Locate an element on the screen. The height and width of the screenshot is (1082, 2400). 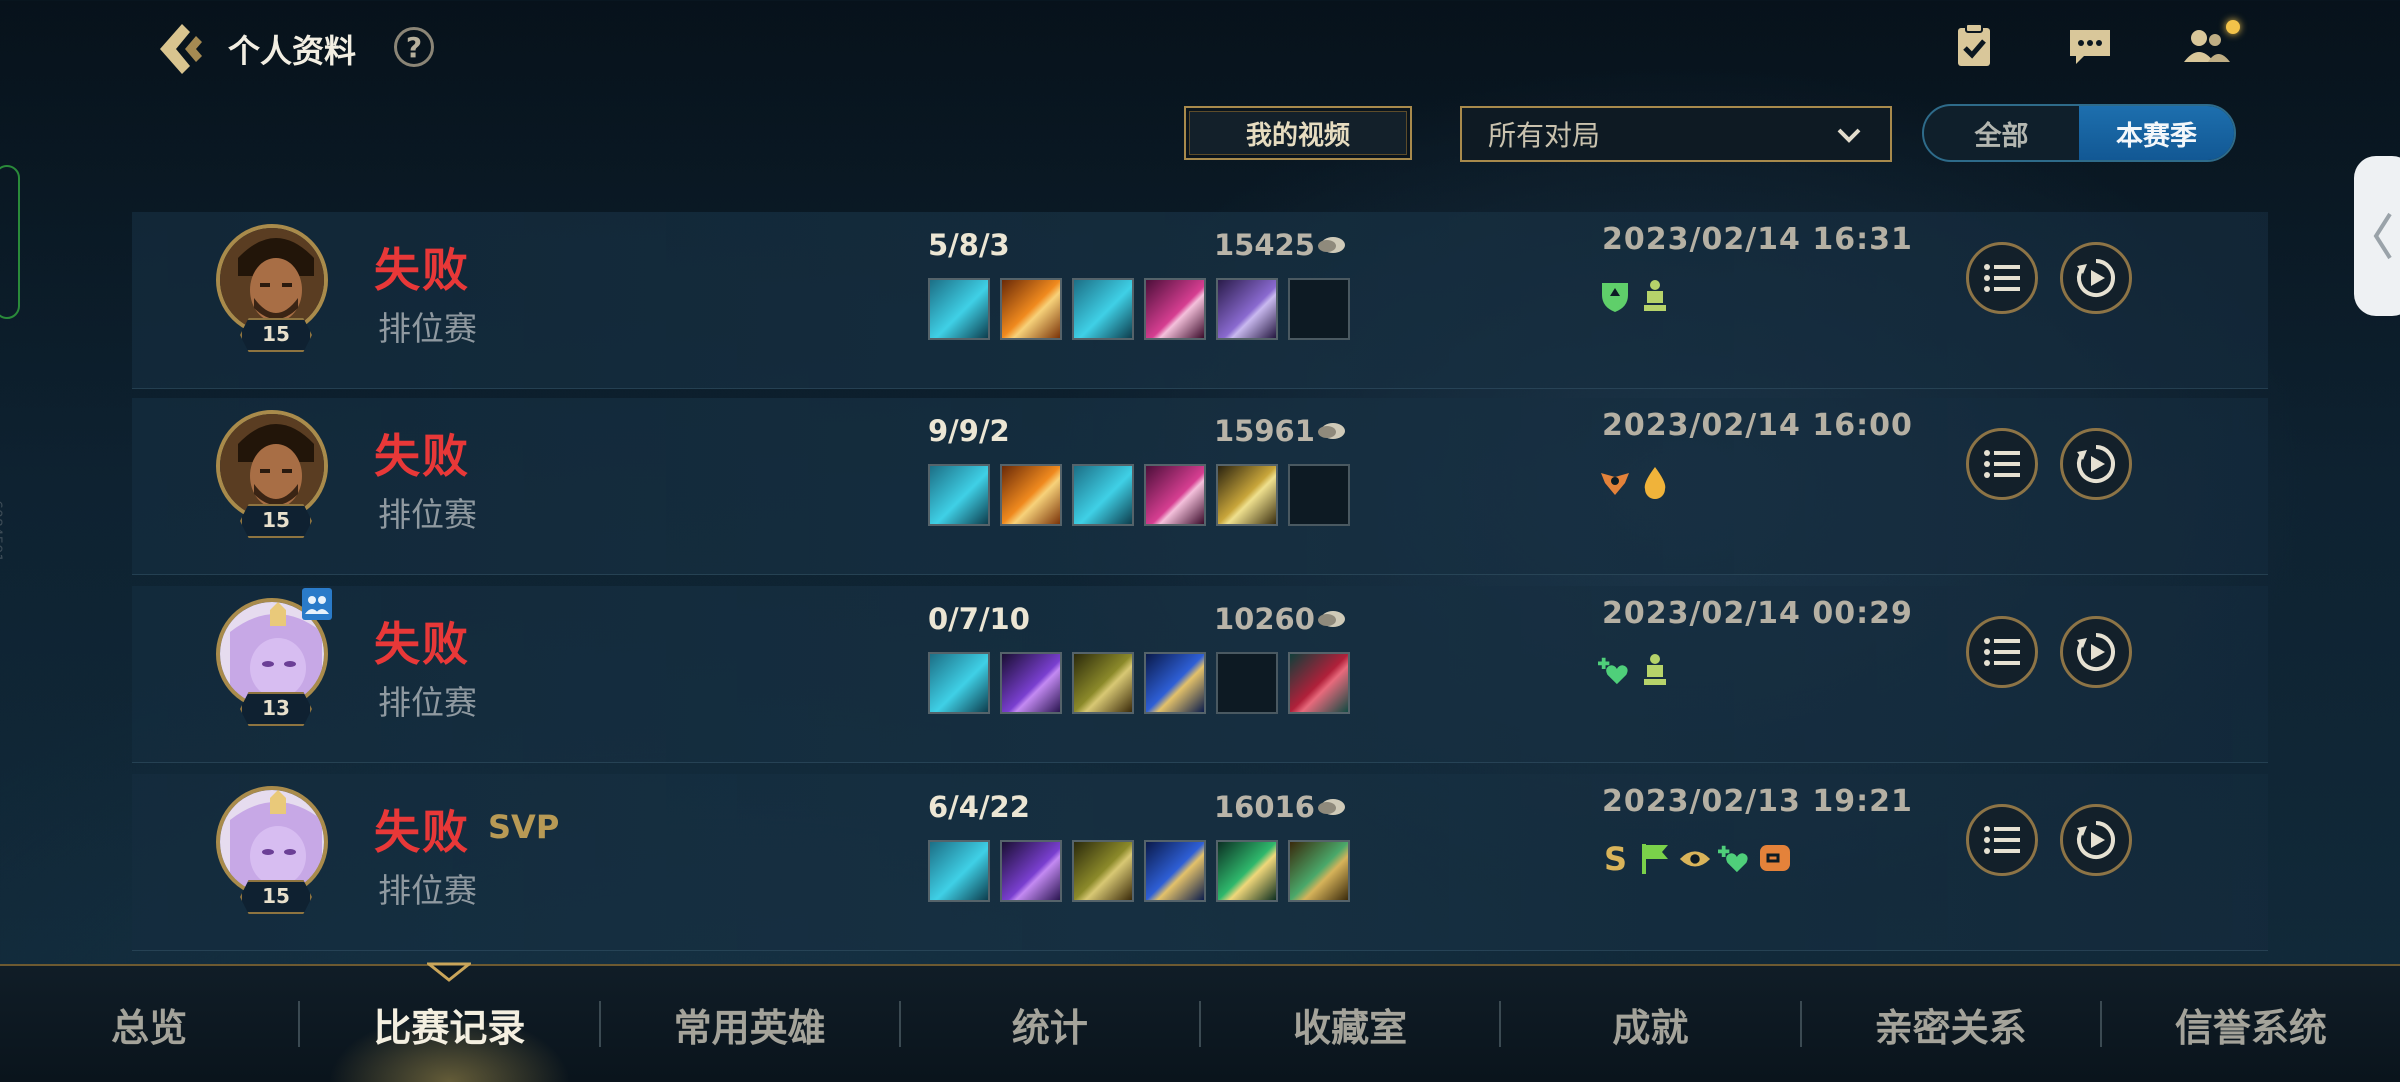
chevron-down-icon is located at coordinates (1849, 135).